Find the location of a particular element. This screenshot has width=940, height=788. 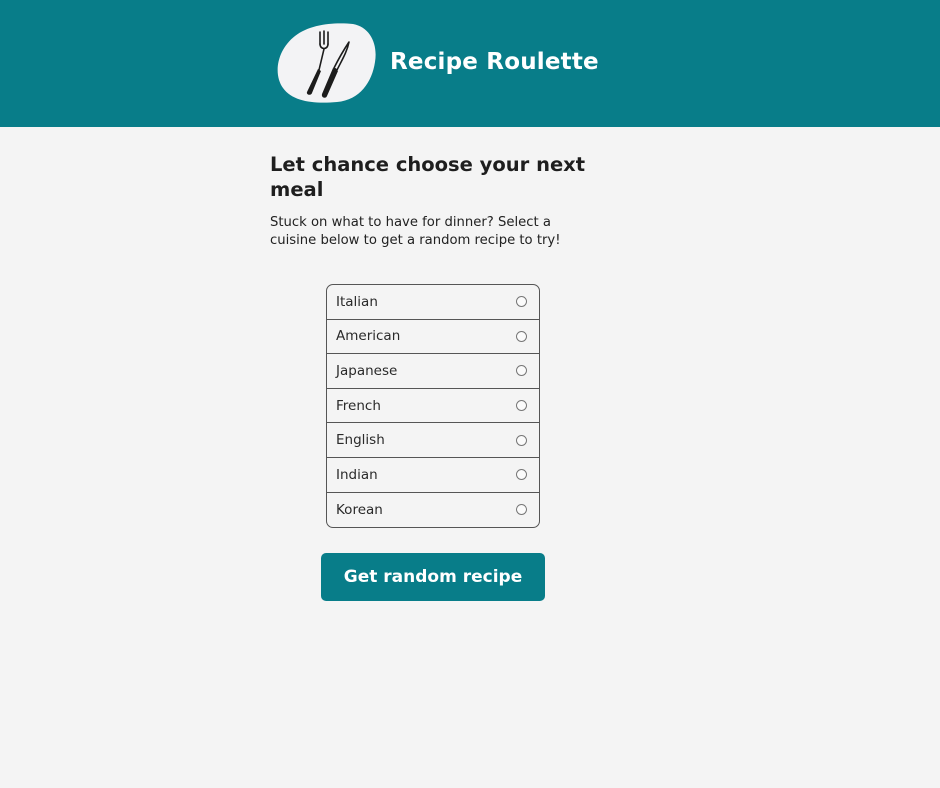

fork-and-knife-icon is located at coordinates (326, 63).